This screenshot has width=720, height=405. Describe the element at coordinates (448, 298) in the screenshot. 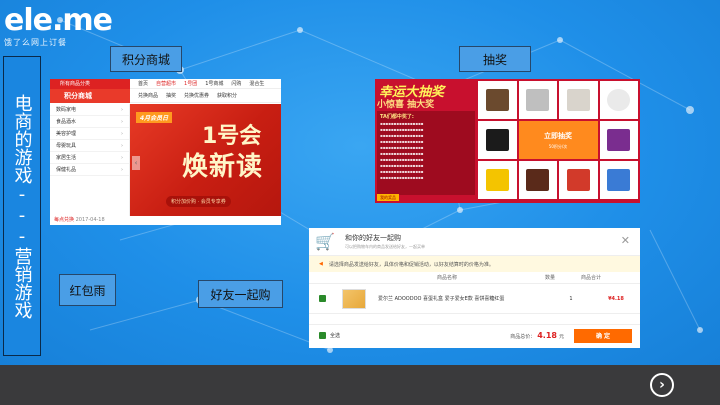

I see `product-name: 爱尔兰 ADOODOO 喜蛋礼盒 爱子爱女E款 喜饼喜糖红蛋` at that location.